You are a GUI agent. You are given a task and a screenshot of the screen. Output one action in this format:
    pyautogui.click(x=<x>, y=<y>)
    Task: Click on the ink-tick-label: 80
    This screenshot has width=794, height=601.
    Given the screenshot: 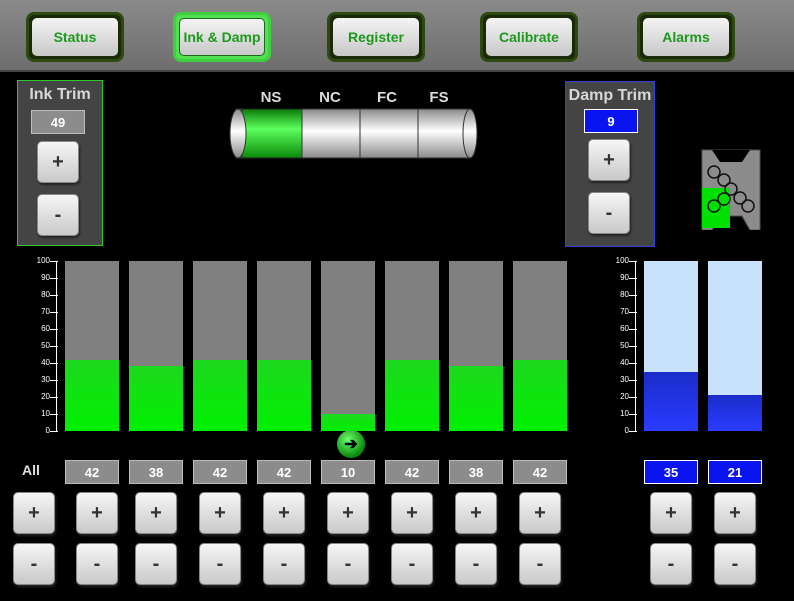 What is the action you would take?
    pyautogui.click(x=45, y=294)
    